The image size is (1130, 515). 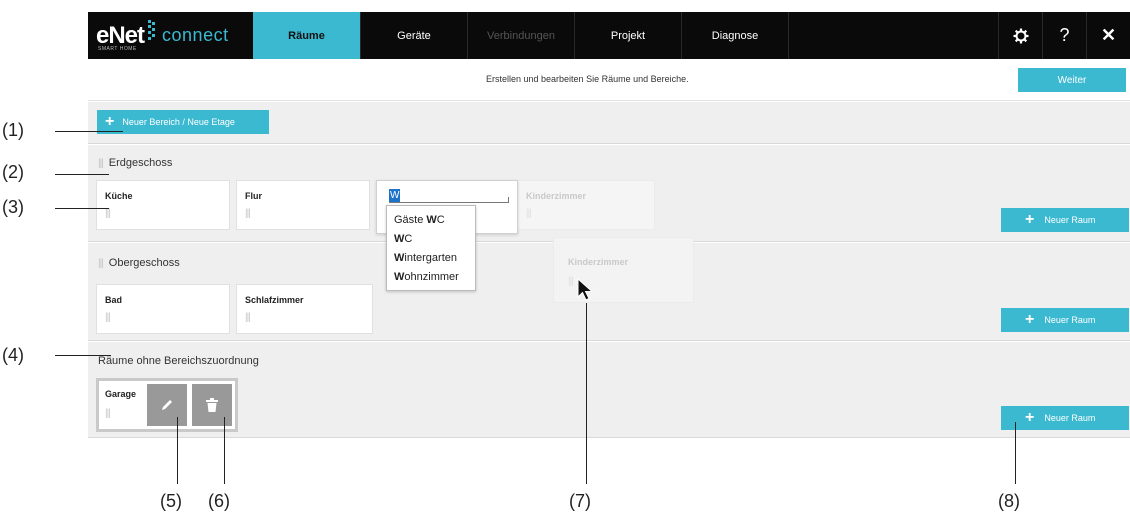 I want to click on room-name: Schlafzimmer, so click(x=274, y=300).